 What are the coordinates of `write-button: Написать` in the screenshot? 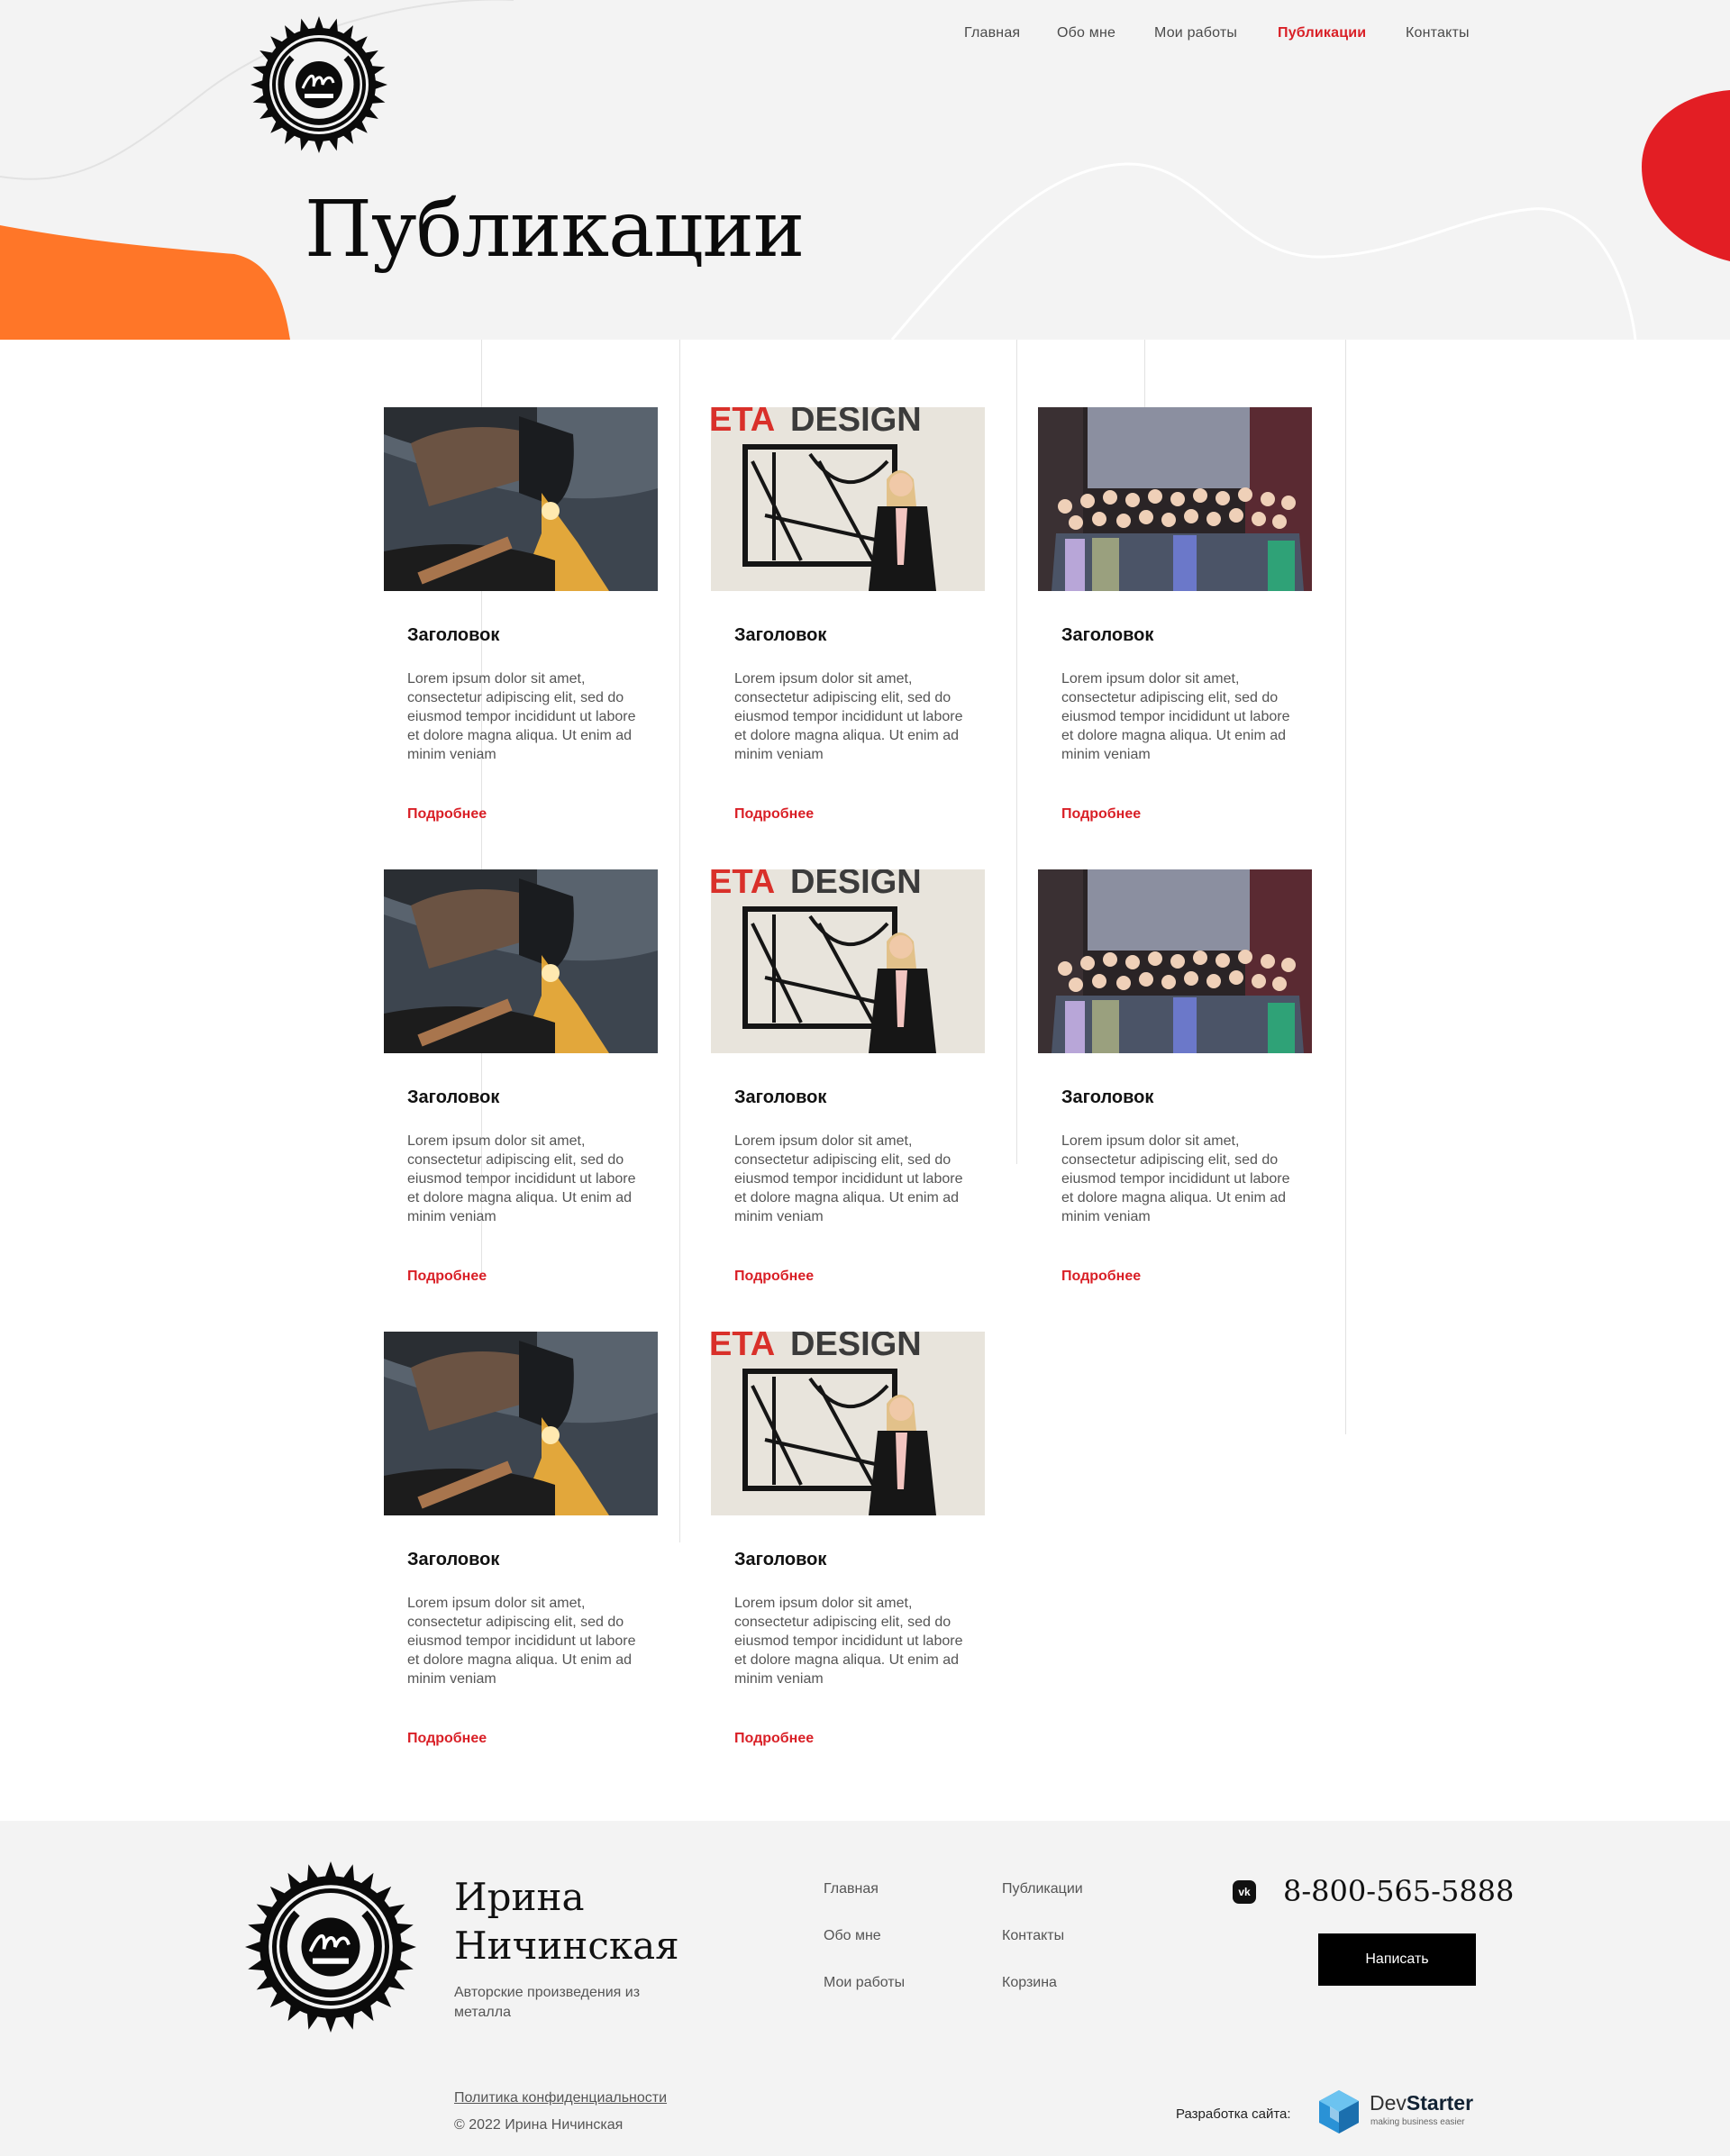 It's located at (1397, 1959).